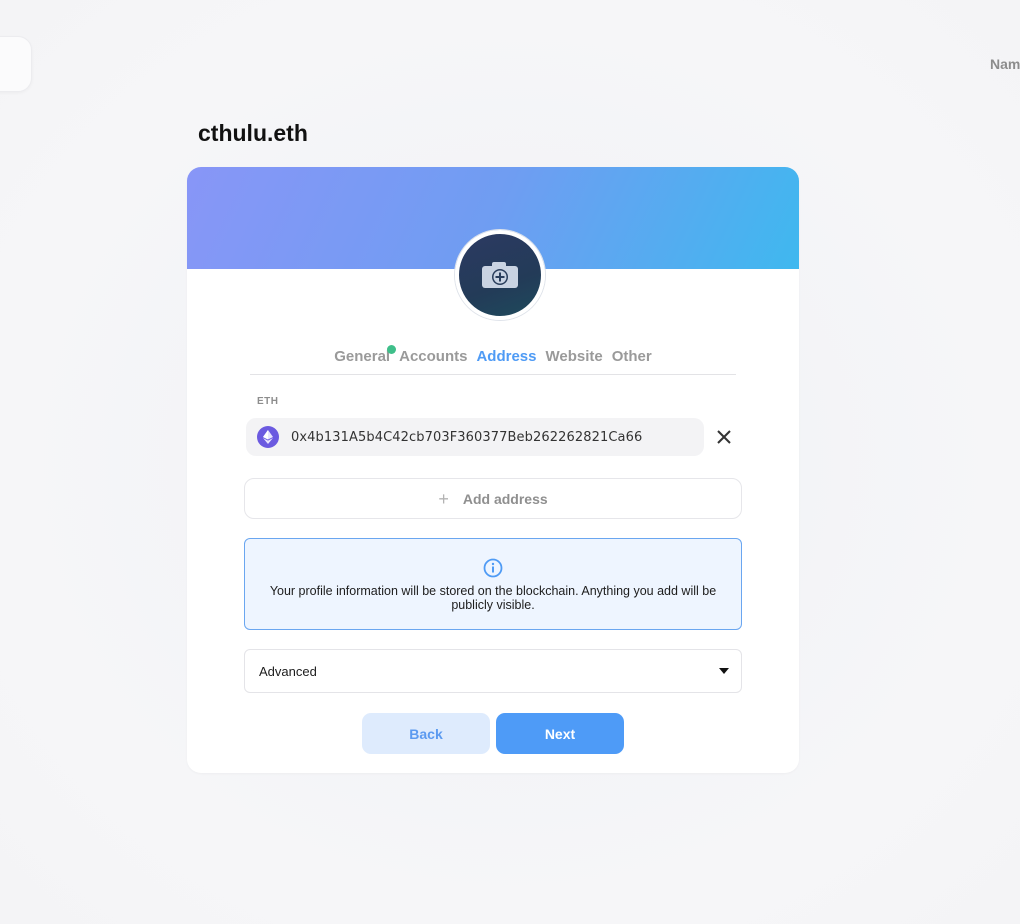 This screenshot has height=924, width=1020. I want to click on caret-down-icon, so click(724, 671).